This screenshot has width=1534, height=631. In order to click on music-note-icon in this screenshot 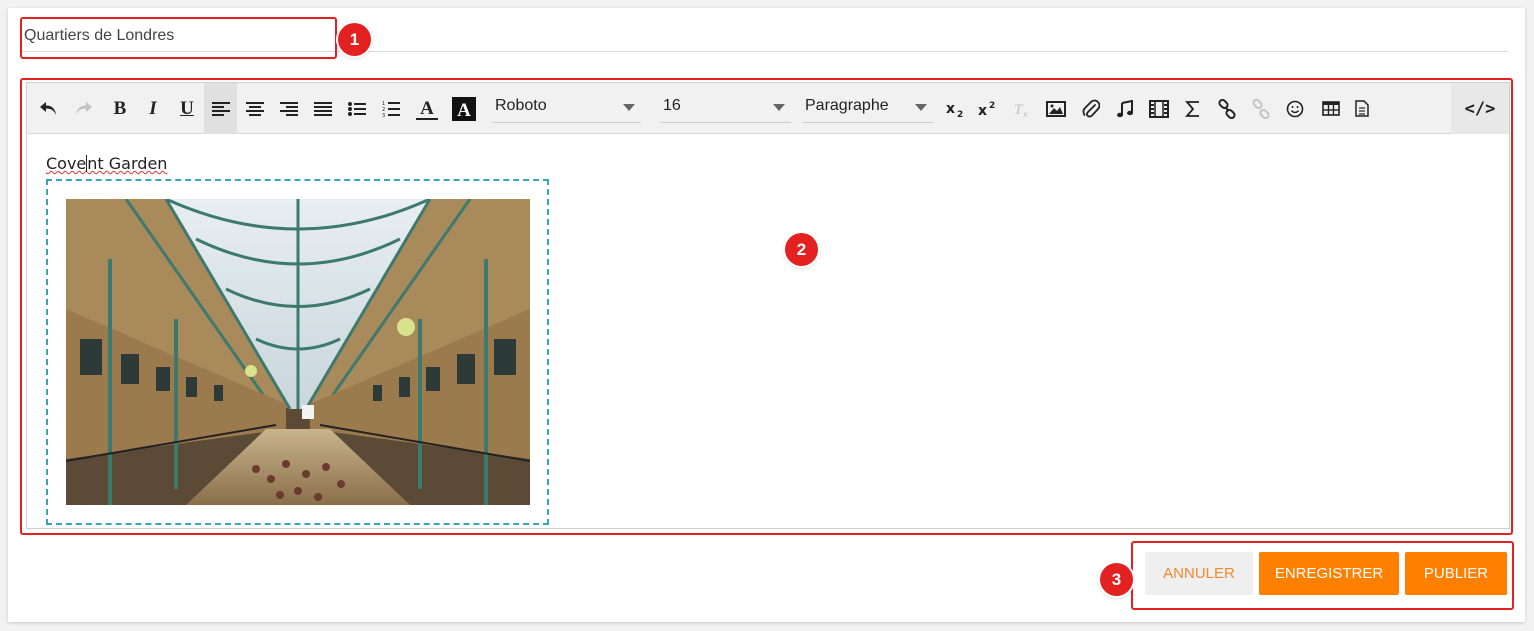, I will do `click(1125, 108)`.